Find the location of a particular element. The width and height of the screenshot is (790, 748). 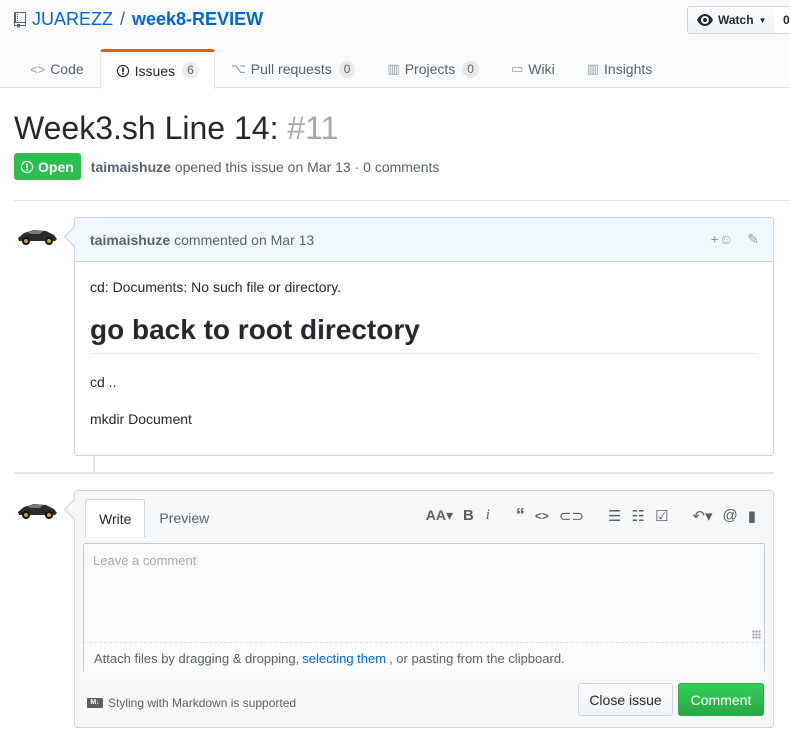

quote-icon: “ is located at coordinates (520, 515).